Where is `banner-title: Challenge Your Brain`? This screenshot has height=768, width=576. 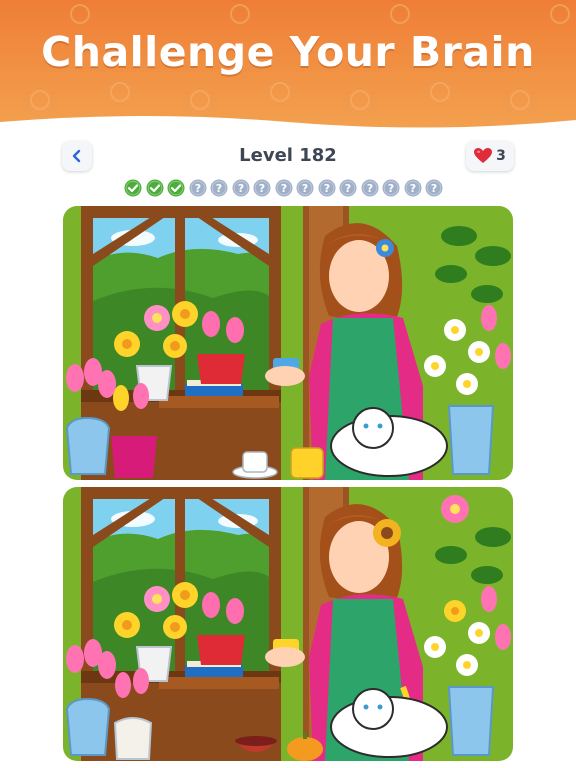 banner-title: Challenge Your Brain is located at coordinates (288, 52).